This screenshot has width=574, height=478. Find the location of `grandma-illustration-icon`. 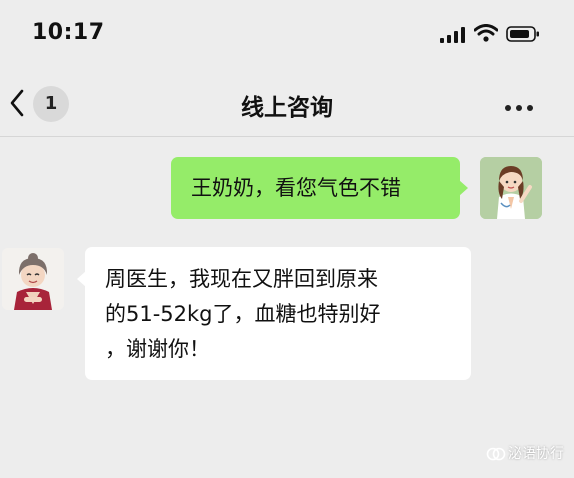

grandma-illustration-icon is located at coordinates (33, 279).